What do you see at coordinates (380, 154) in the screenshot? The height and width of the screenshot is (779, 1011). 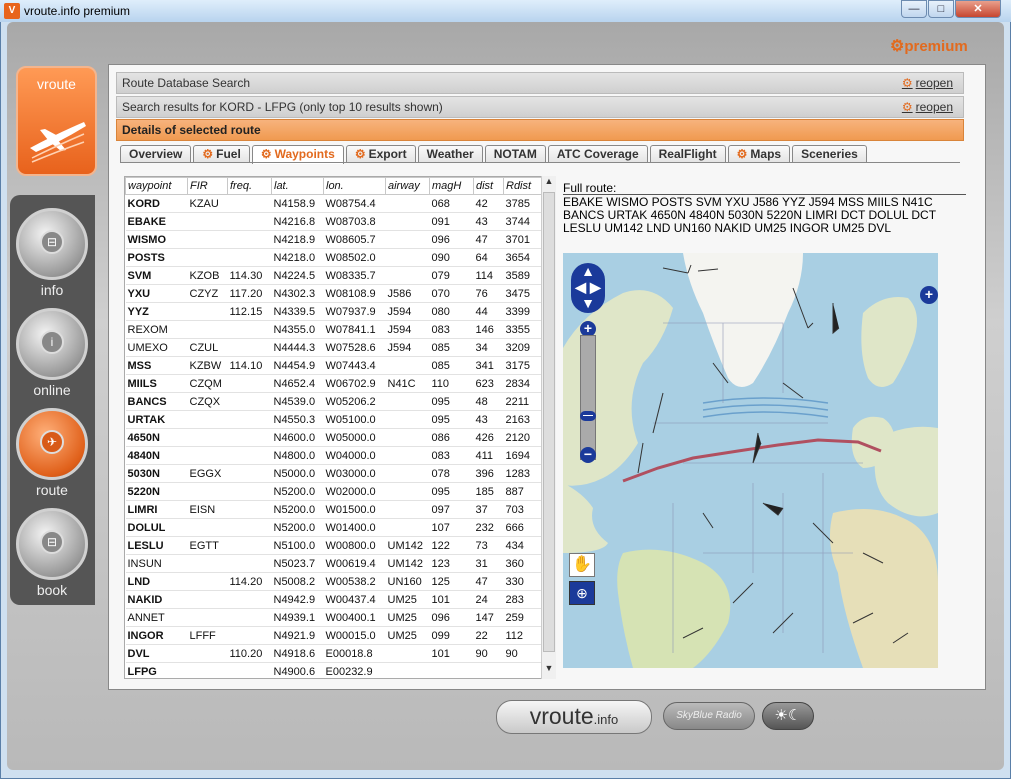 I see `tab-export: ⚙ Export` at bounding box center [380, 154].